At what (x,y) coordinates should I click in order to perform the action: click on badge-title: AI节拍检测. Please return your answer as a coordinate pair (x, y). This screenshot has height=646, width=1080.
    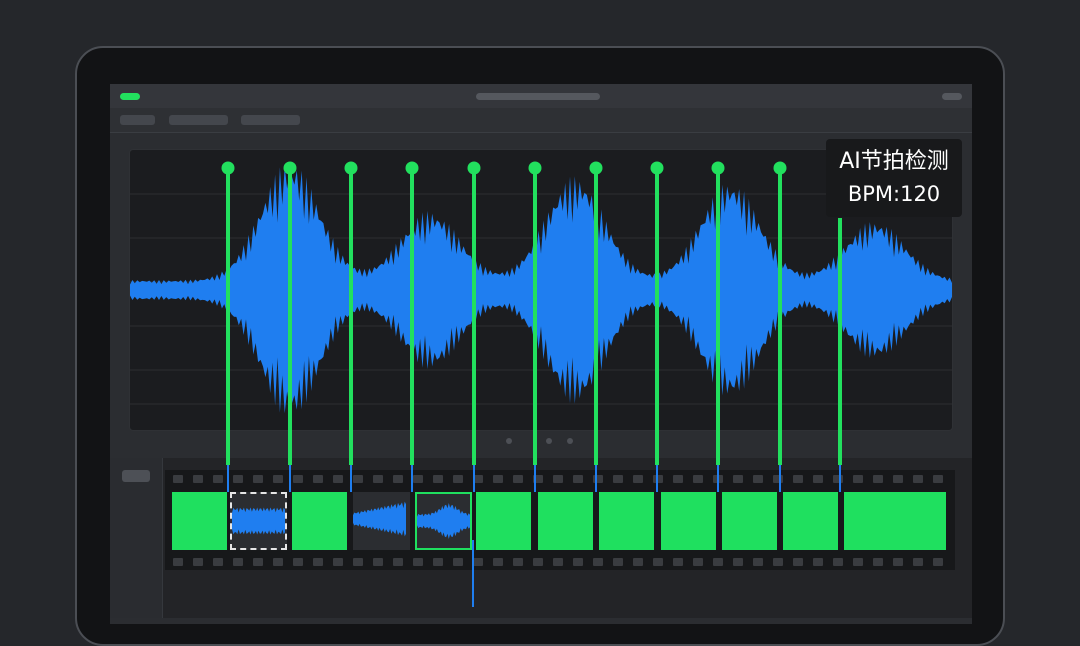
    Looking at the image, I should click on (894, 161).